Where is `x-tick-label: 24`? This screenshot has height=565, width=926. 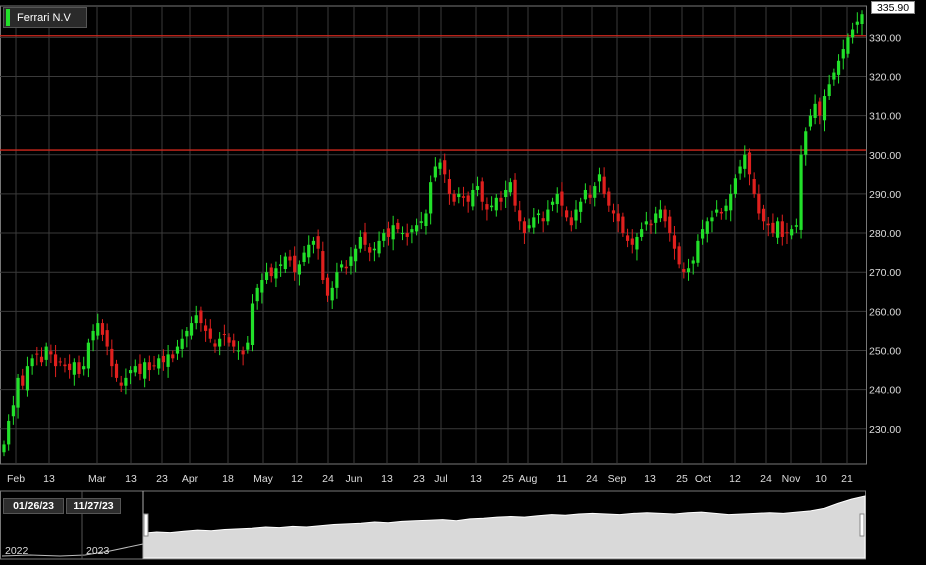 x-tick-label: 24 is located at coordinates (592, 479).